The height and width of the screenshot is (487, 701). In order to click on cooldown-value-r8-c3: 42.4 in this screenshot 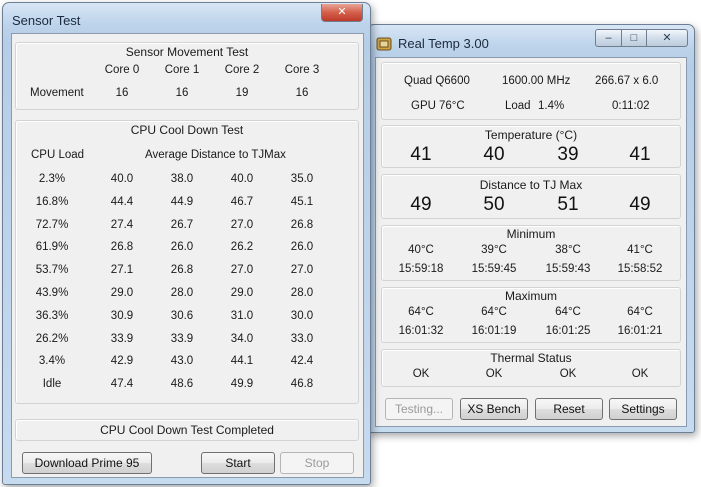, I will do `click(302, 361)`.